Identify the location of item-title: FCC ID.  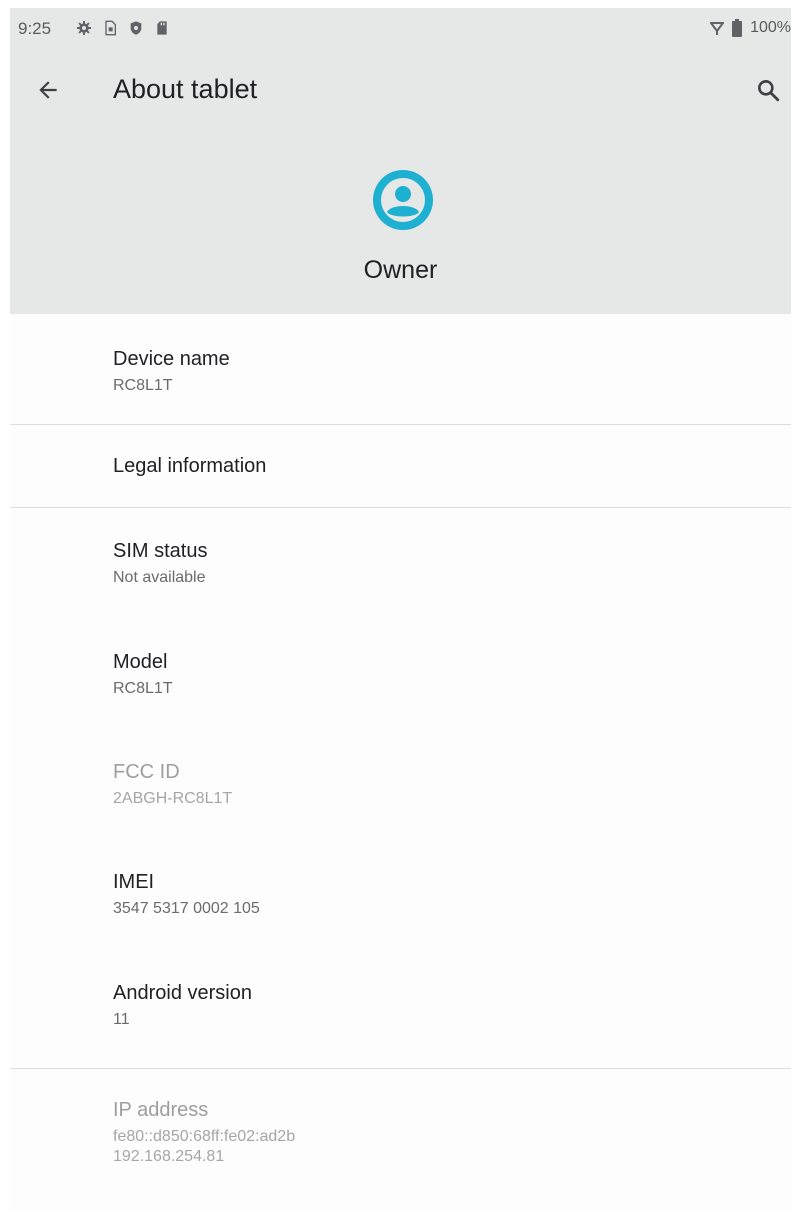
(146, 772).